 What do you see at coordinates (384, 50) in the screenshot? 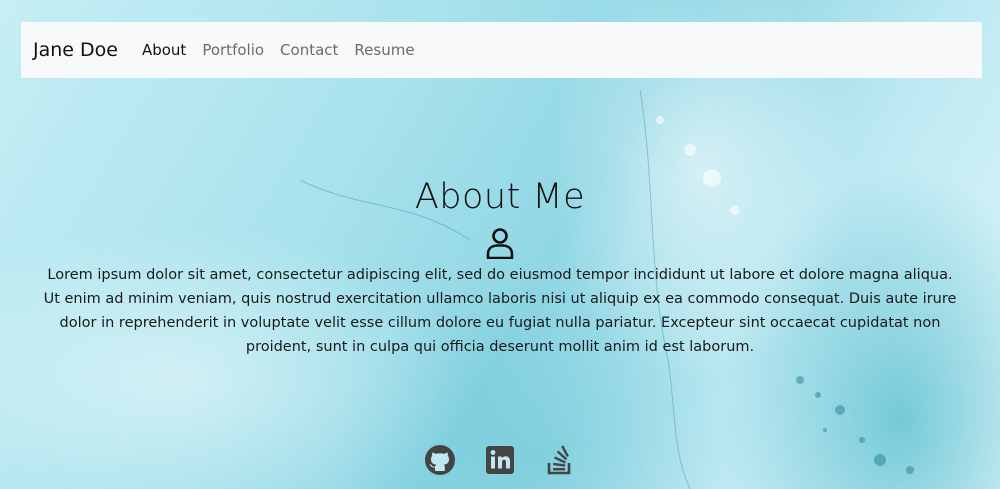
I see `nav-link-resume: Resume` at bounding box center [384, 50].